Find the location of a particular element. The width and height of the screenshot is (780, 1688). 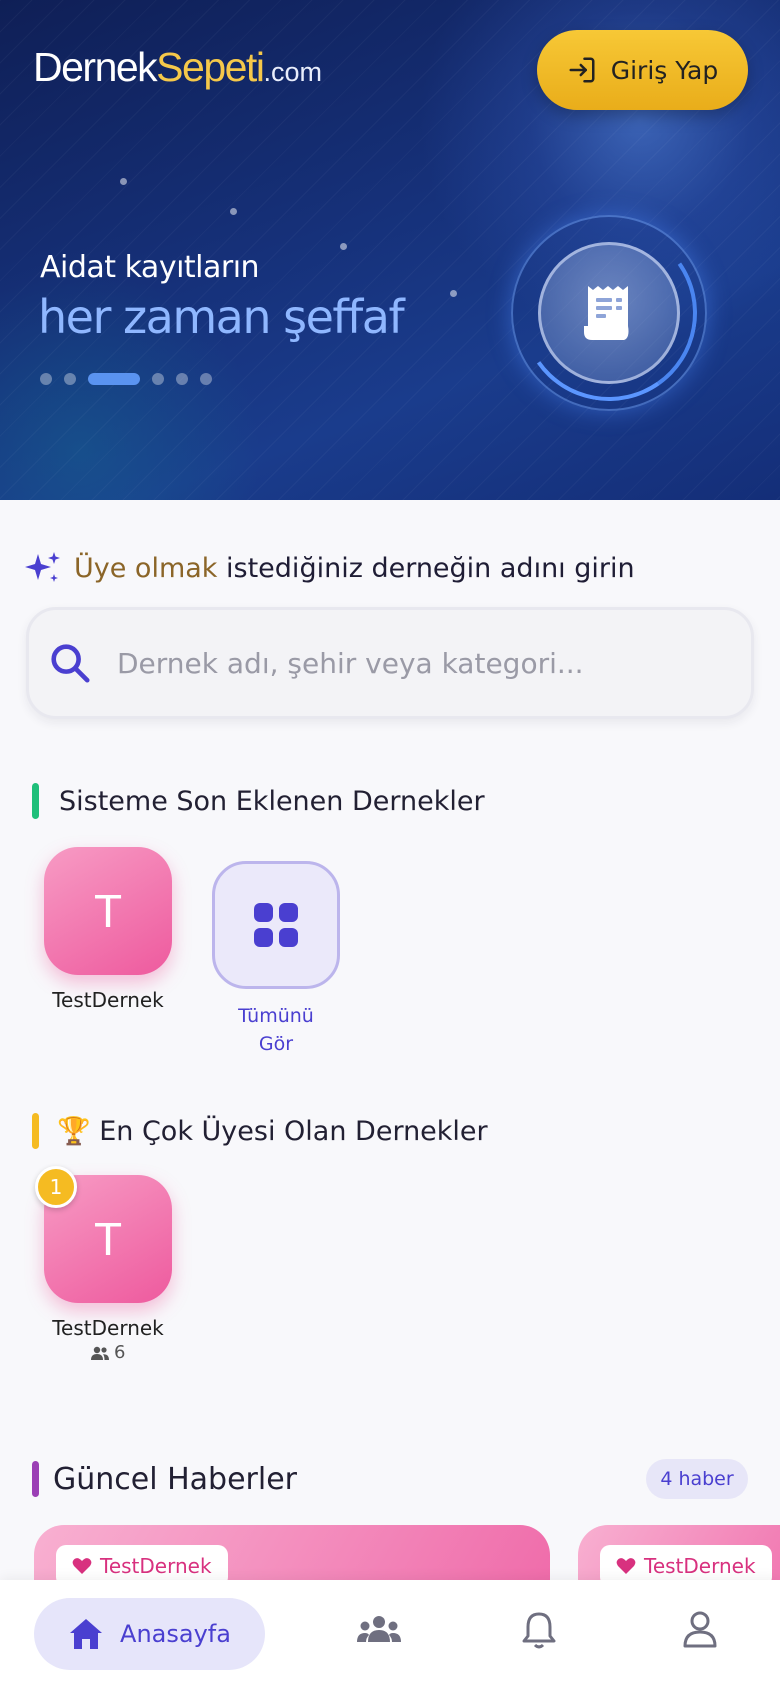

groups-icon is located at coordinates (379, 1631).